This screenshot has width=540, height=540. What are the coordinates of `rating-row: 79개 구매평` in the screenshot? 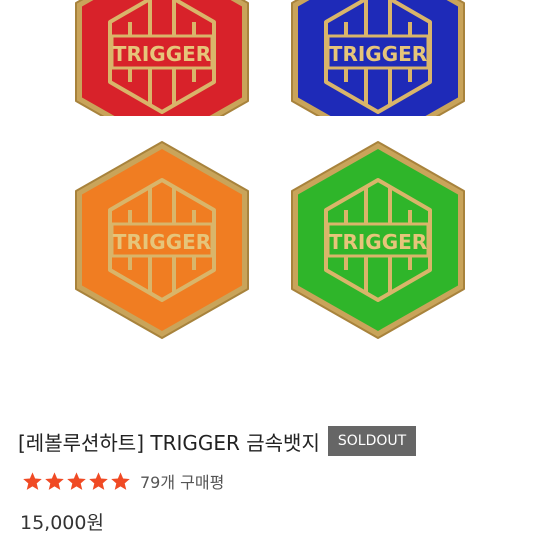 It's located at (123, 481).